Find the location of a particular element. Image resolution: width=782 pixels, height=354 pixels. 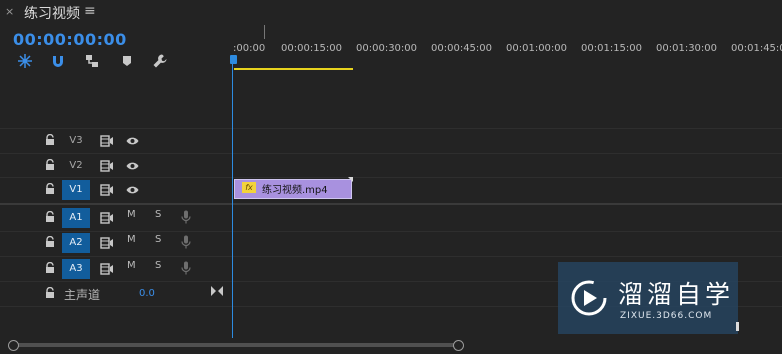

ruler-label: 00:01:45:00 is located at coordinates (756, 48).